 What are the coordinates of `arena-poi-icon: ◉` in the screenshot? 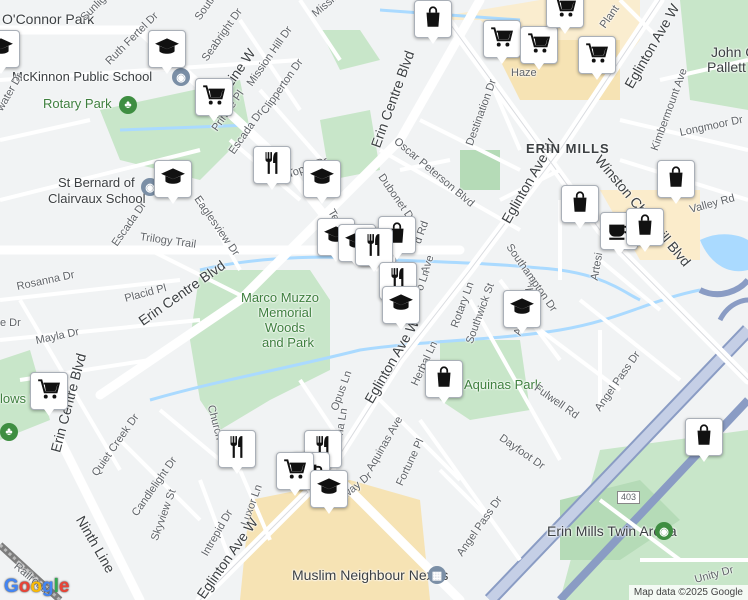 It's located at (664, 531).